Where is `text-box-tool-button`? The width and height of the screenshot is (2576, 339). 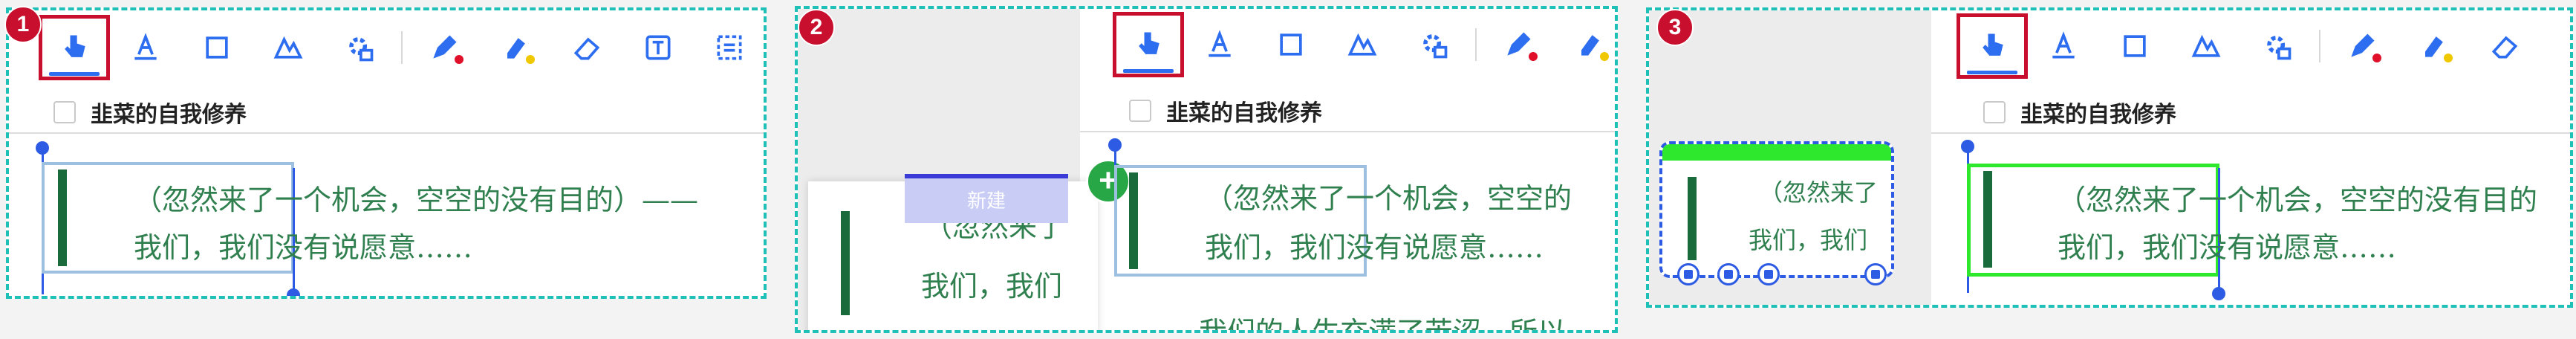
text-box-tool-button is located at coordinates (658, 48).